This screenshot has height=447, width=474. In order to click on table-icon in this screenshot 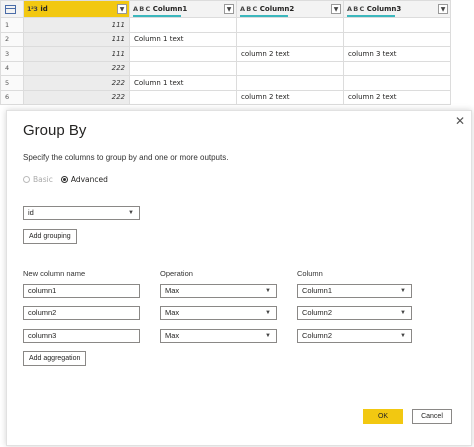, I will do `click(10, 9)`.